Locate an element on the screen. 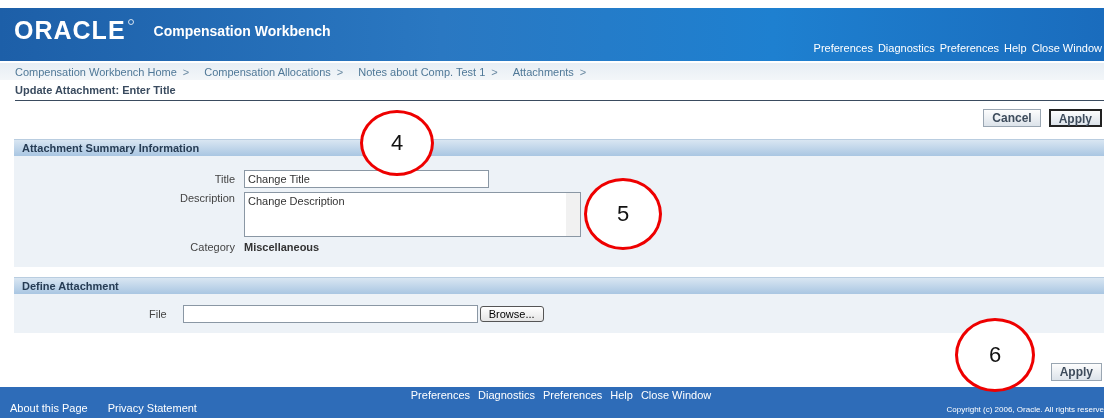 The height and width of the screenshot is (418, 1104). description-text: Change Description is located at coordinates (296, 201).